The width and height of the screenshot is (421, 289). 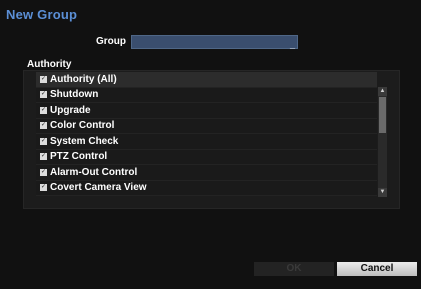 What do you see at coordinates (382, 142) in the screenshot?
I see `list-scrollbar: ▲ ▼` at bounding box center [382, 142].